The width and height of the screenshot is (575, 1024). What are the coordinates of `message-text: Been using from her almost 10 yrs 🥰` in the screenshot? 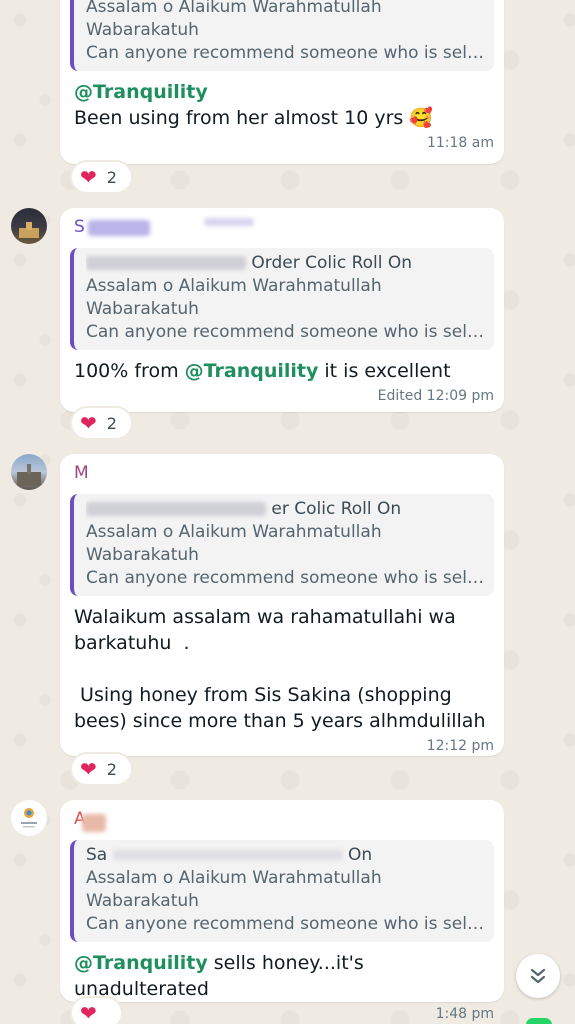 It's located at (254, 118).